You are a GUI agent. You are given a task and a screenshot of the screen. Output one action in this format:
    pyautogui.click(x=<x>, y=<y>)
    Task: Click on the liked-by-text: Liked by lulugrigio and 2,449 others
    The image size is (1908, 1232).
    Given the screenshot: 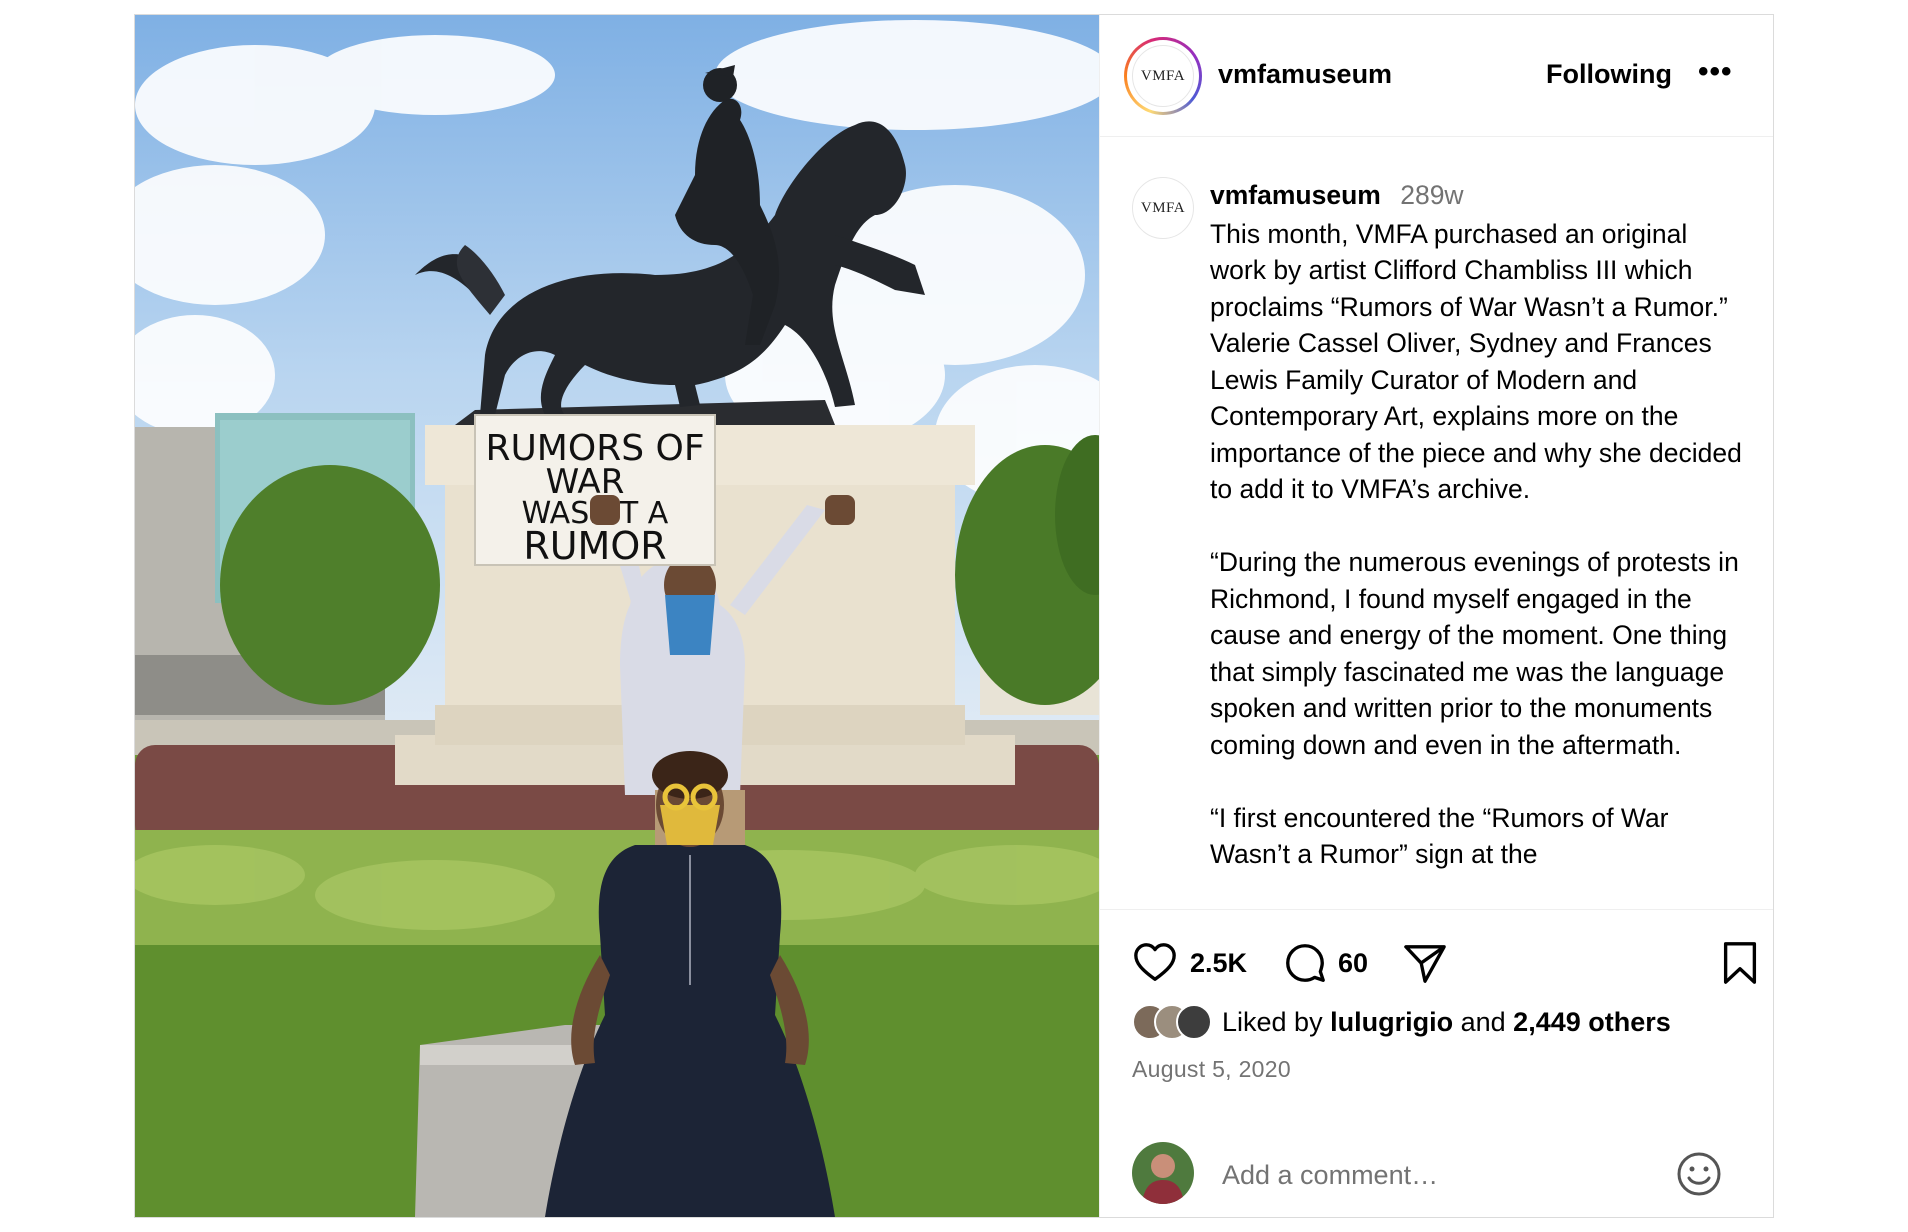 What is the action you would take?
    pyautogui.click(x=1446, y=1022)
    